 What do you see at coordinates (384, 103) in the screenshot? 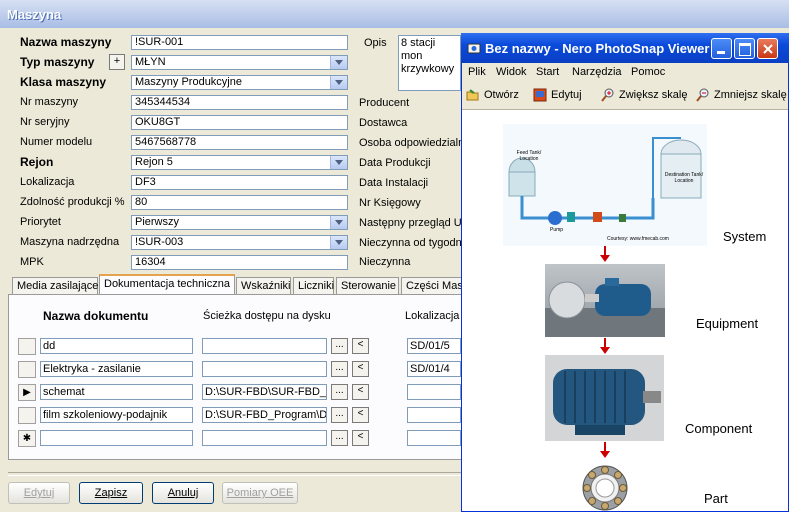
I see `producent-label: Producent` at bounding box center [384, 103].